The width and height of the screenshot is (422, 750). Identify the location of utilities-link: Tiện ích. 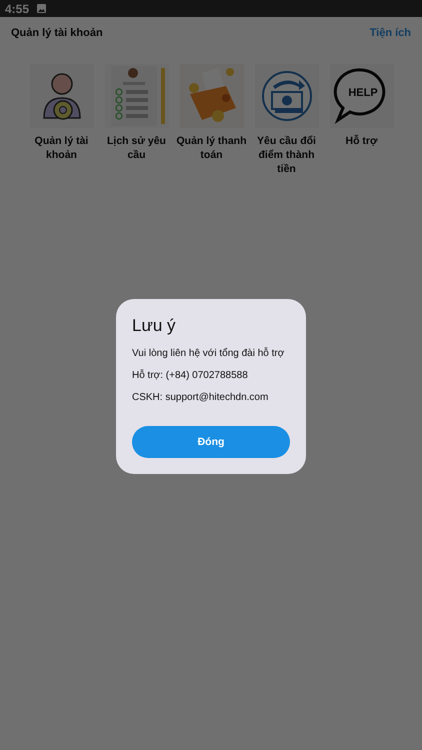
(390, 33).